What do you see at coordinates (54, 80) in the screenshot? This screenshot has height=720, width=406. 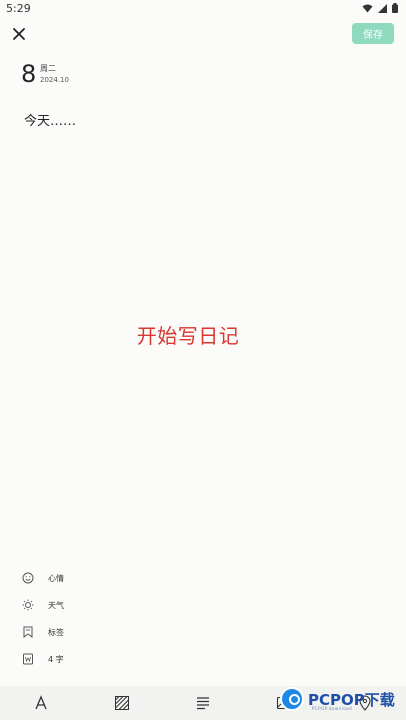 I see `date-year-month: 2024.10` at bounding box center [54, 80].